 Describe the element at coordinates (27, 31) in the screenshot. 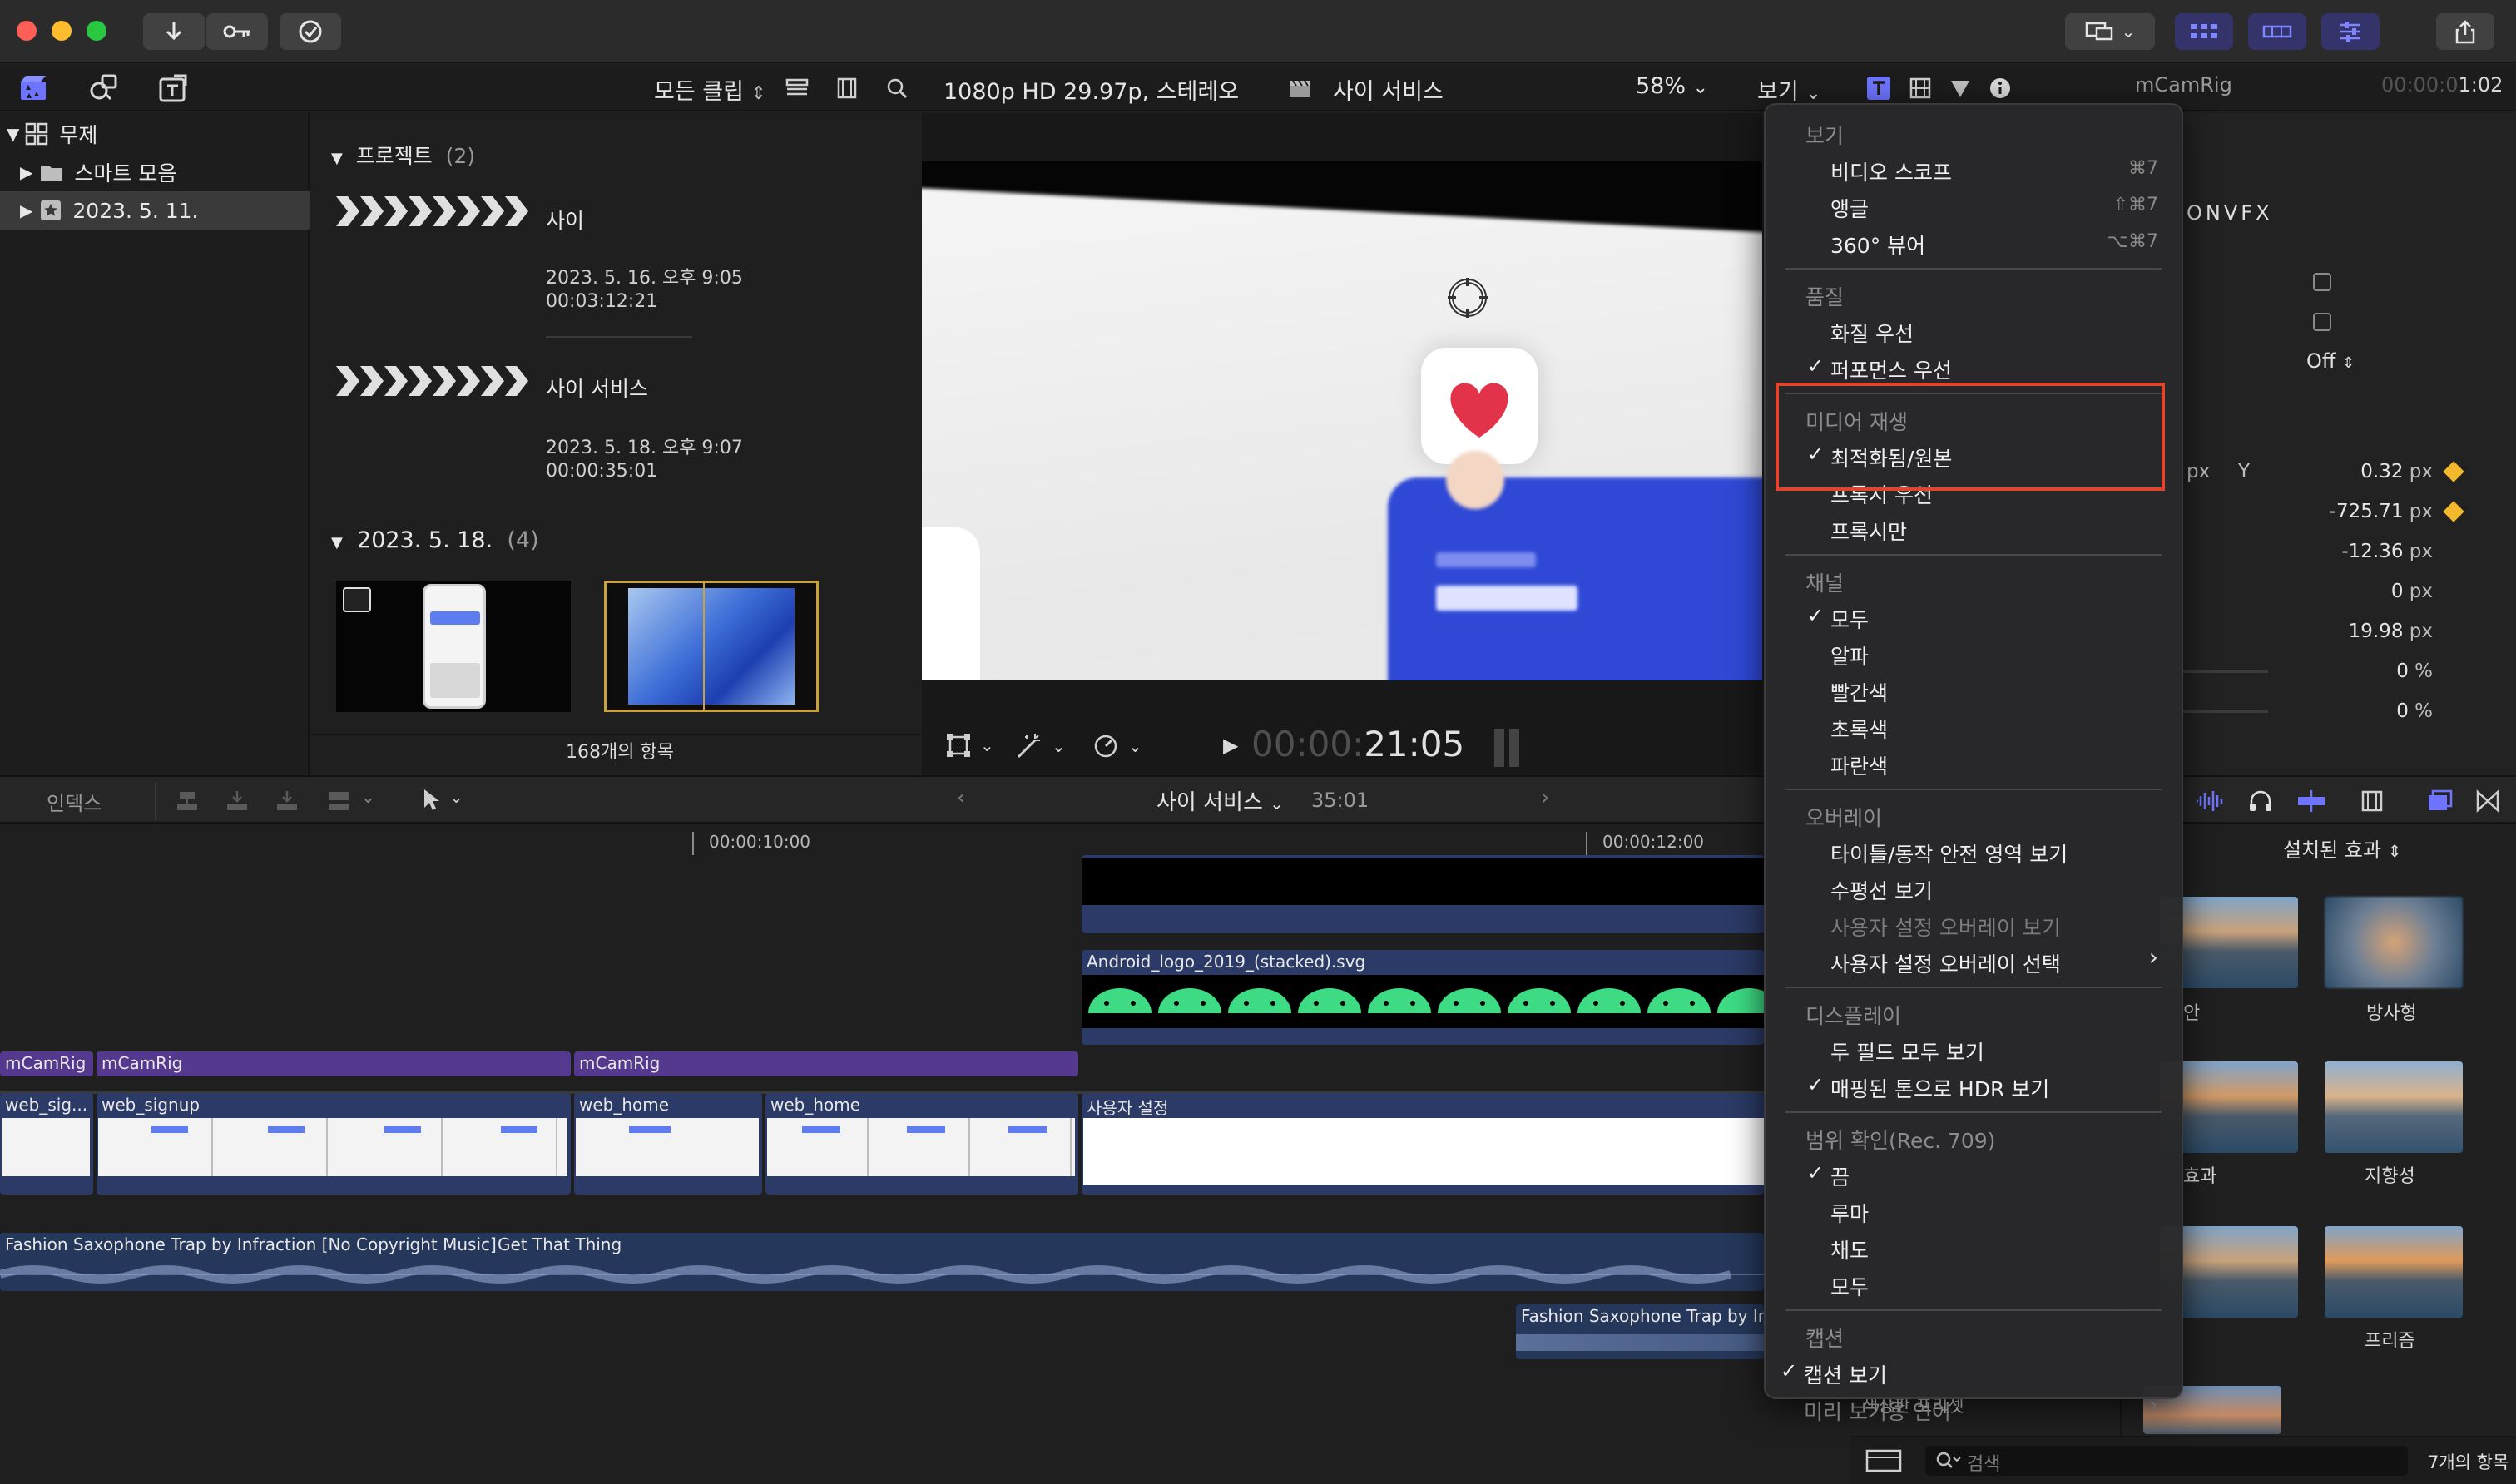

I see `close-window-button` at that location.